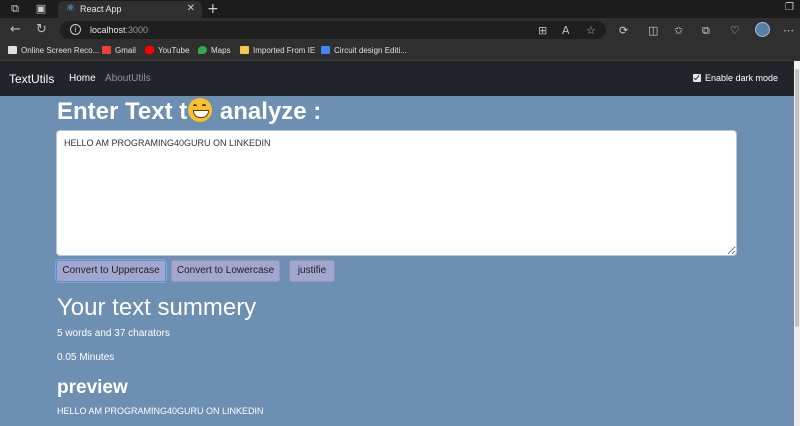 This screenshot has width=800, height=426. I want to click on bookmark-maps: Maps, so click(214, 50).